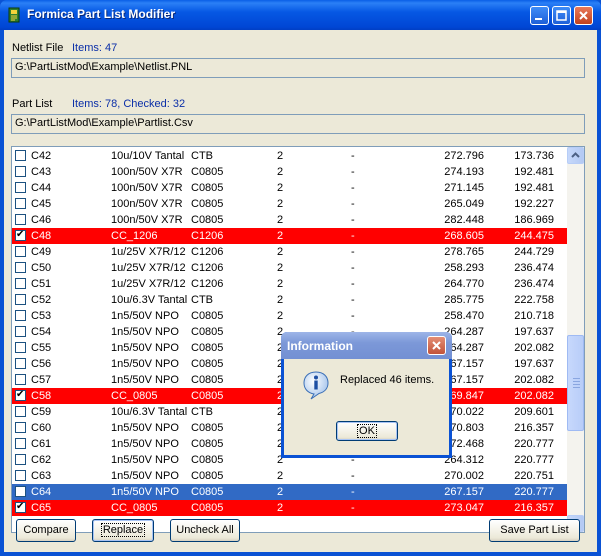 Image resolution: width=601 pixels, height=556 pixels. Describe the element at coordinates (290, 300) in the screenshot. I see `part-row: C52 10u/6.3V Tantal CTB 2 - 285.775 222.758` at that location.